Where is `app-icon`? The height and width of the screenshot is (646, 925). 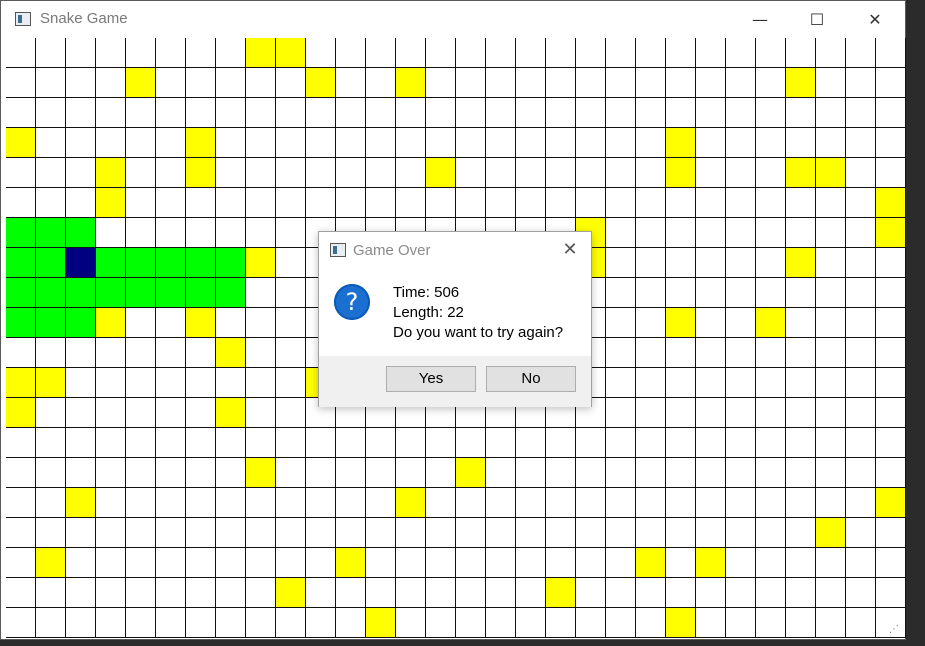 app-icon is located at coordinates (23, 19).